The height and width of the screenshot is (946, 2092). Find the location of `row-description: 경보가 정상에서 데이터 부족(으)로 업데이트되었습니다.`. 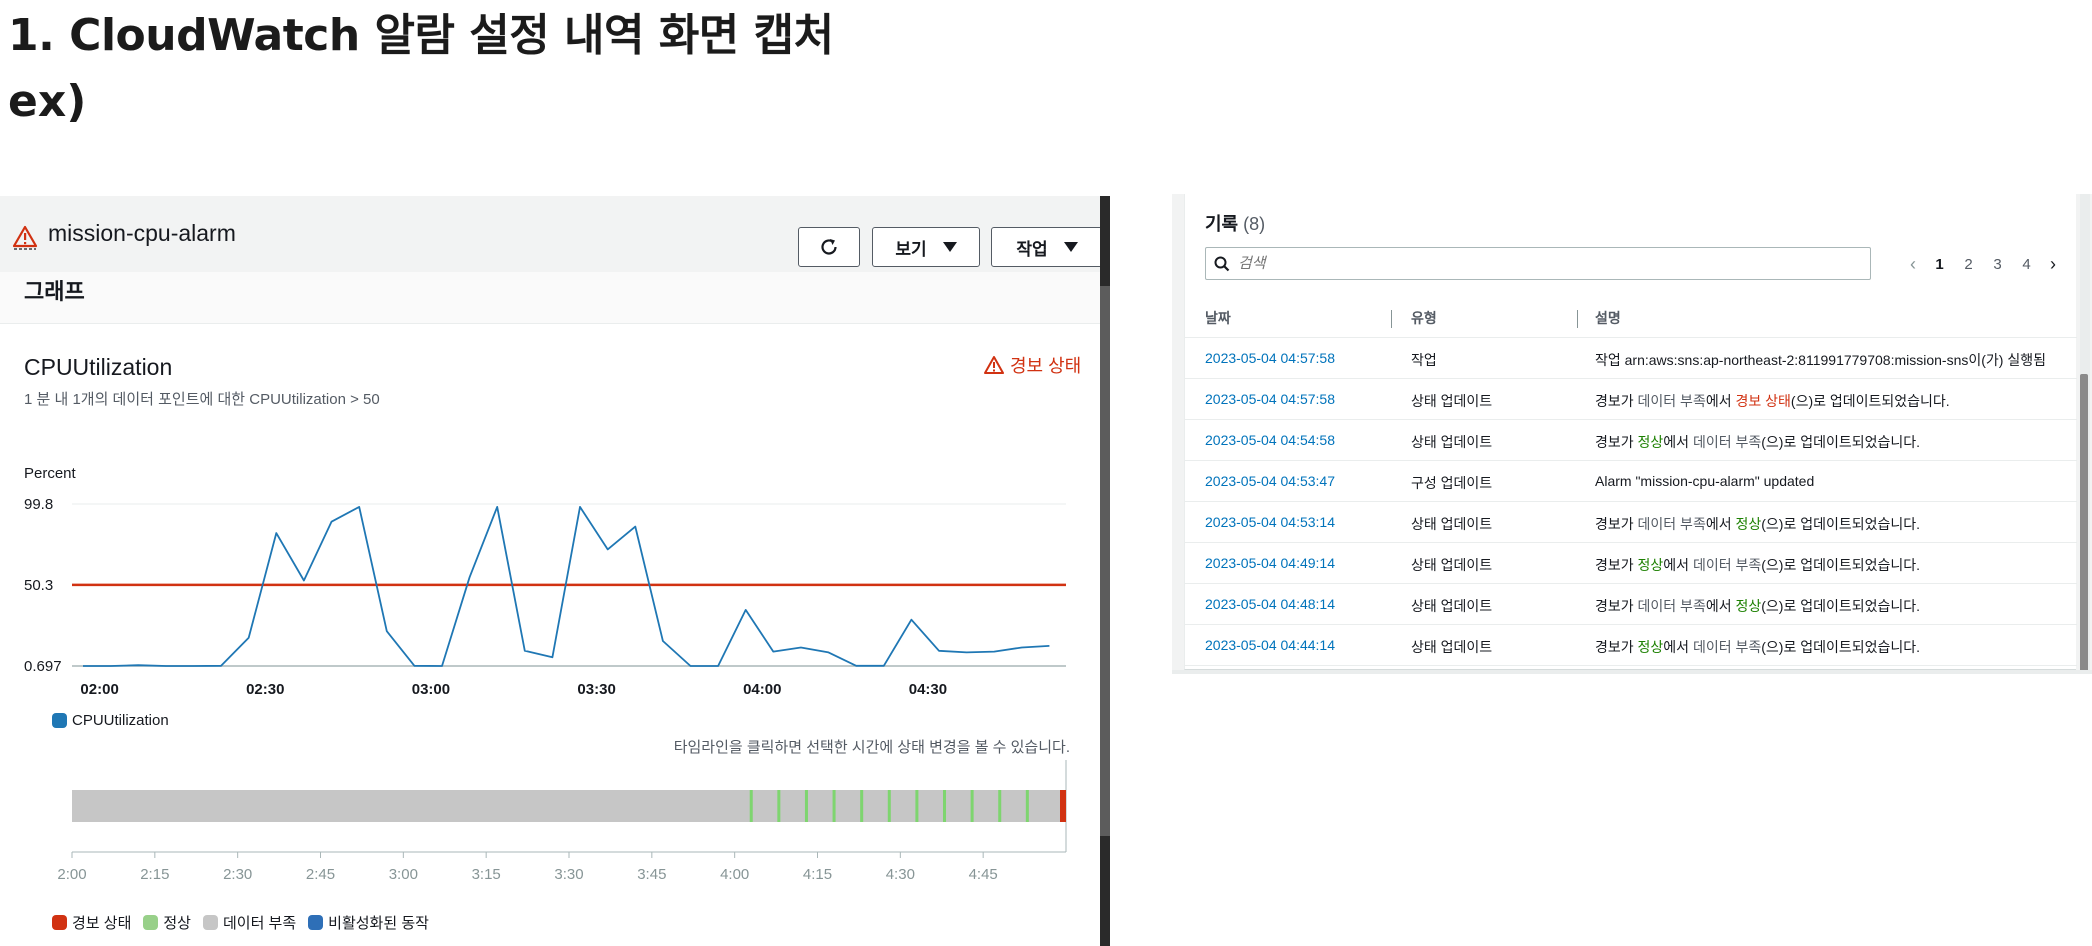

row-description: 경보가 정상에서 데이터 부족(으)로 업데이트되었습니다. is located at coordinates (1757, 442).